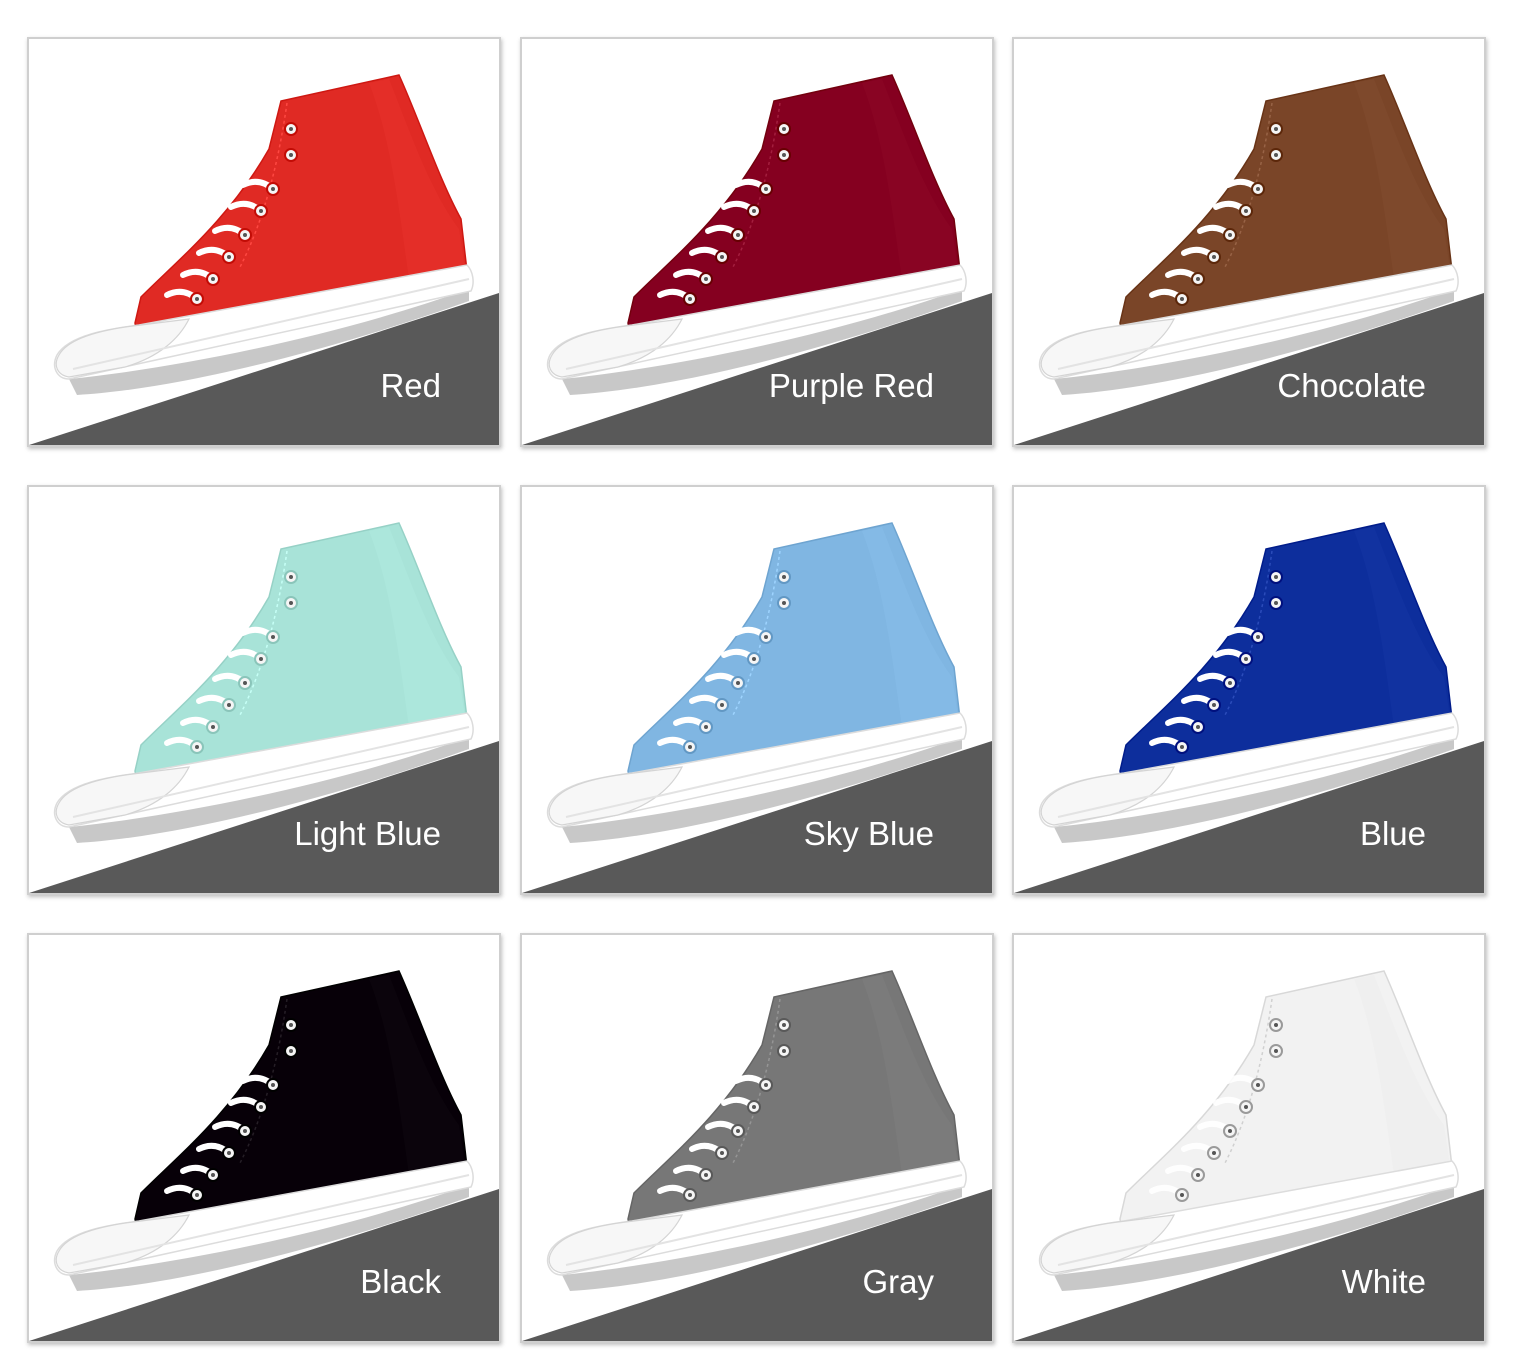  What do you see at coordinates (367, 833) in the screenshot?
I see `swatch-label: Light Blue` at bounding box center [367, 833].